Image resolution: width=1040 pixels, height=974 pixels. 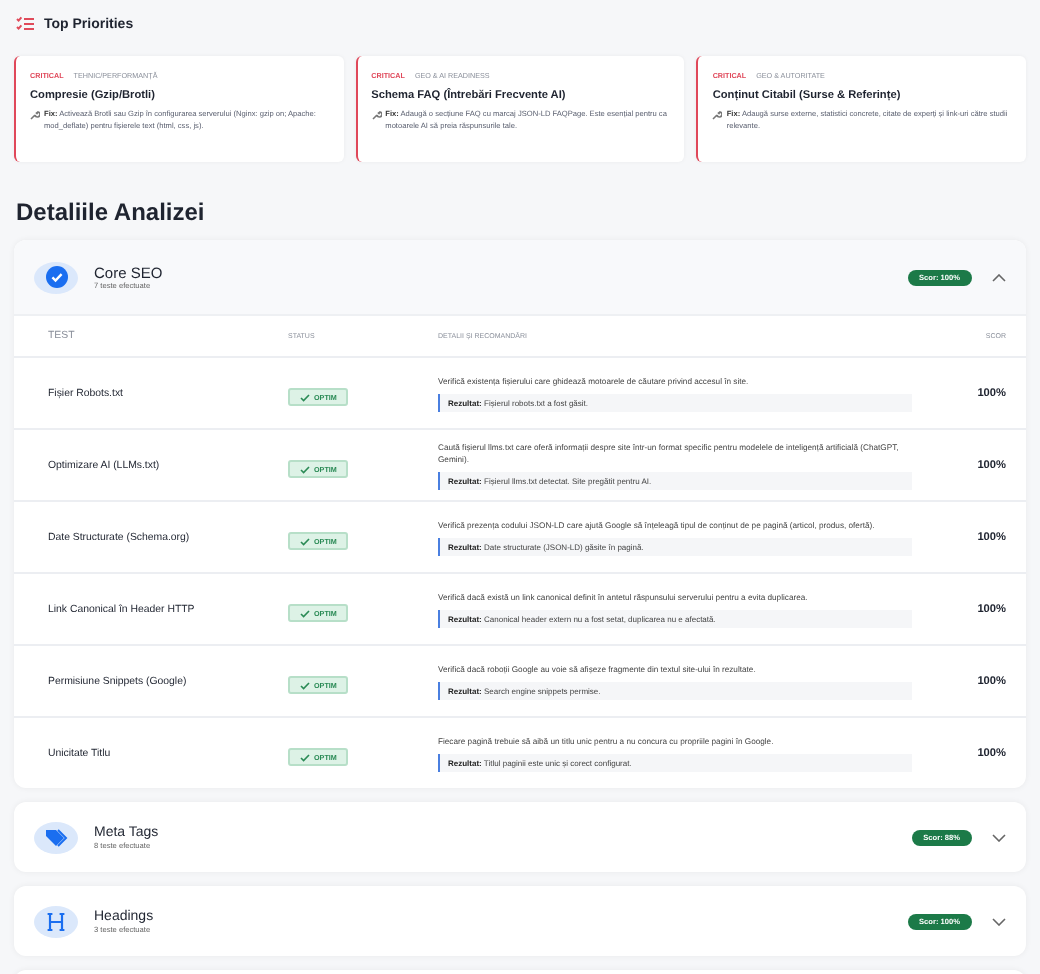 What do you see at coordinates (56, 277) in the screenshot?
I see `check-icon` at bounding box center [56, 277].